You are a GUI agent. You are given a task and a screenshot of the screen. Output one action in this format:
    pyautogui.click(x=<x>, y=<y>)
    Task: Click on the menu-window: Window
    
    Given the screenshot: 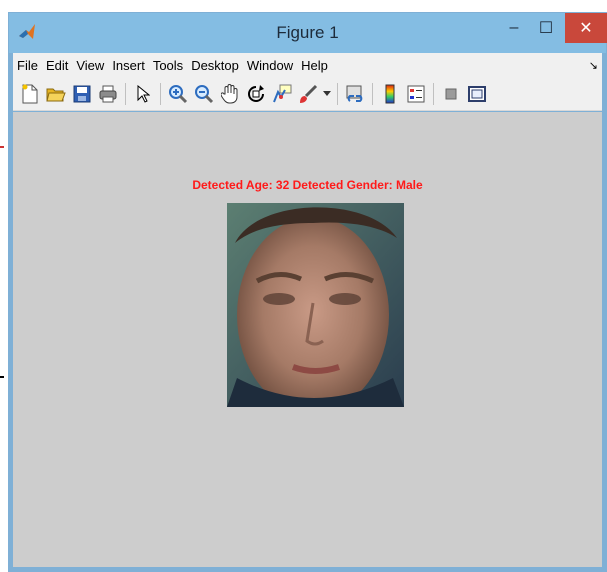 What is the action you would take?
    pyautogui.click(x=270, y=65)
    